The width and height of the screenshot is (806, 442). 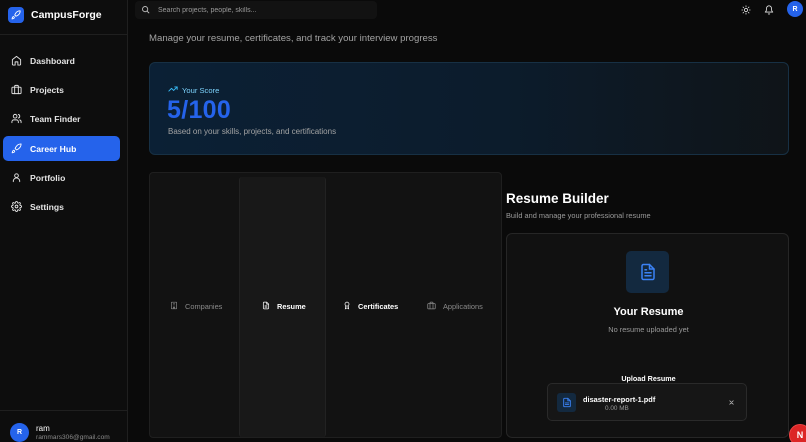 What do you see at coordinates (53, 148) in the screenshot?
I see `sidebar-item-label: Career Hub` at bounding box center [53, 148].